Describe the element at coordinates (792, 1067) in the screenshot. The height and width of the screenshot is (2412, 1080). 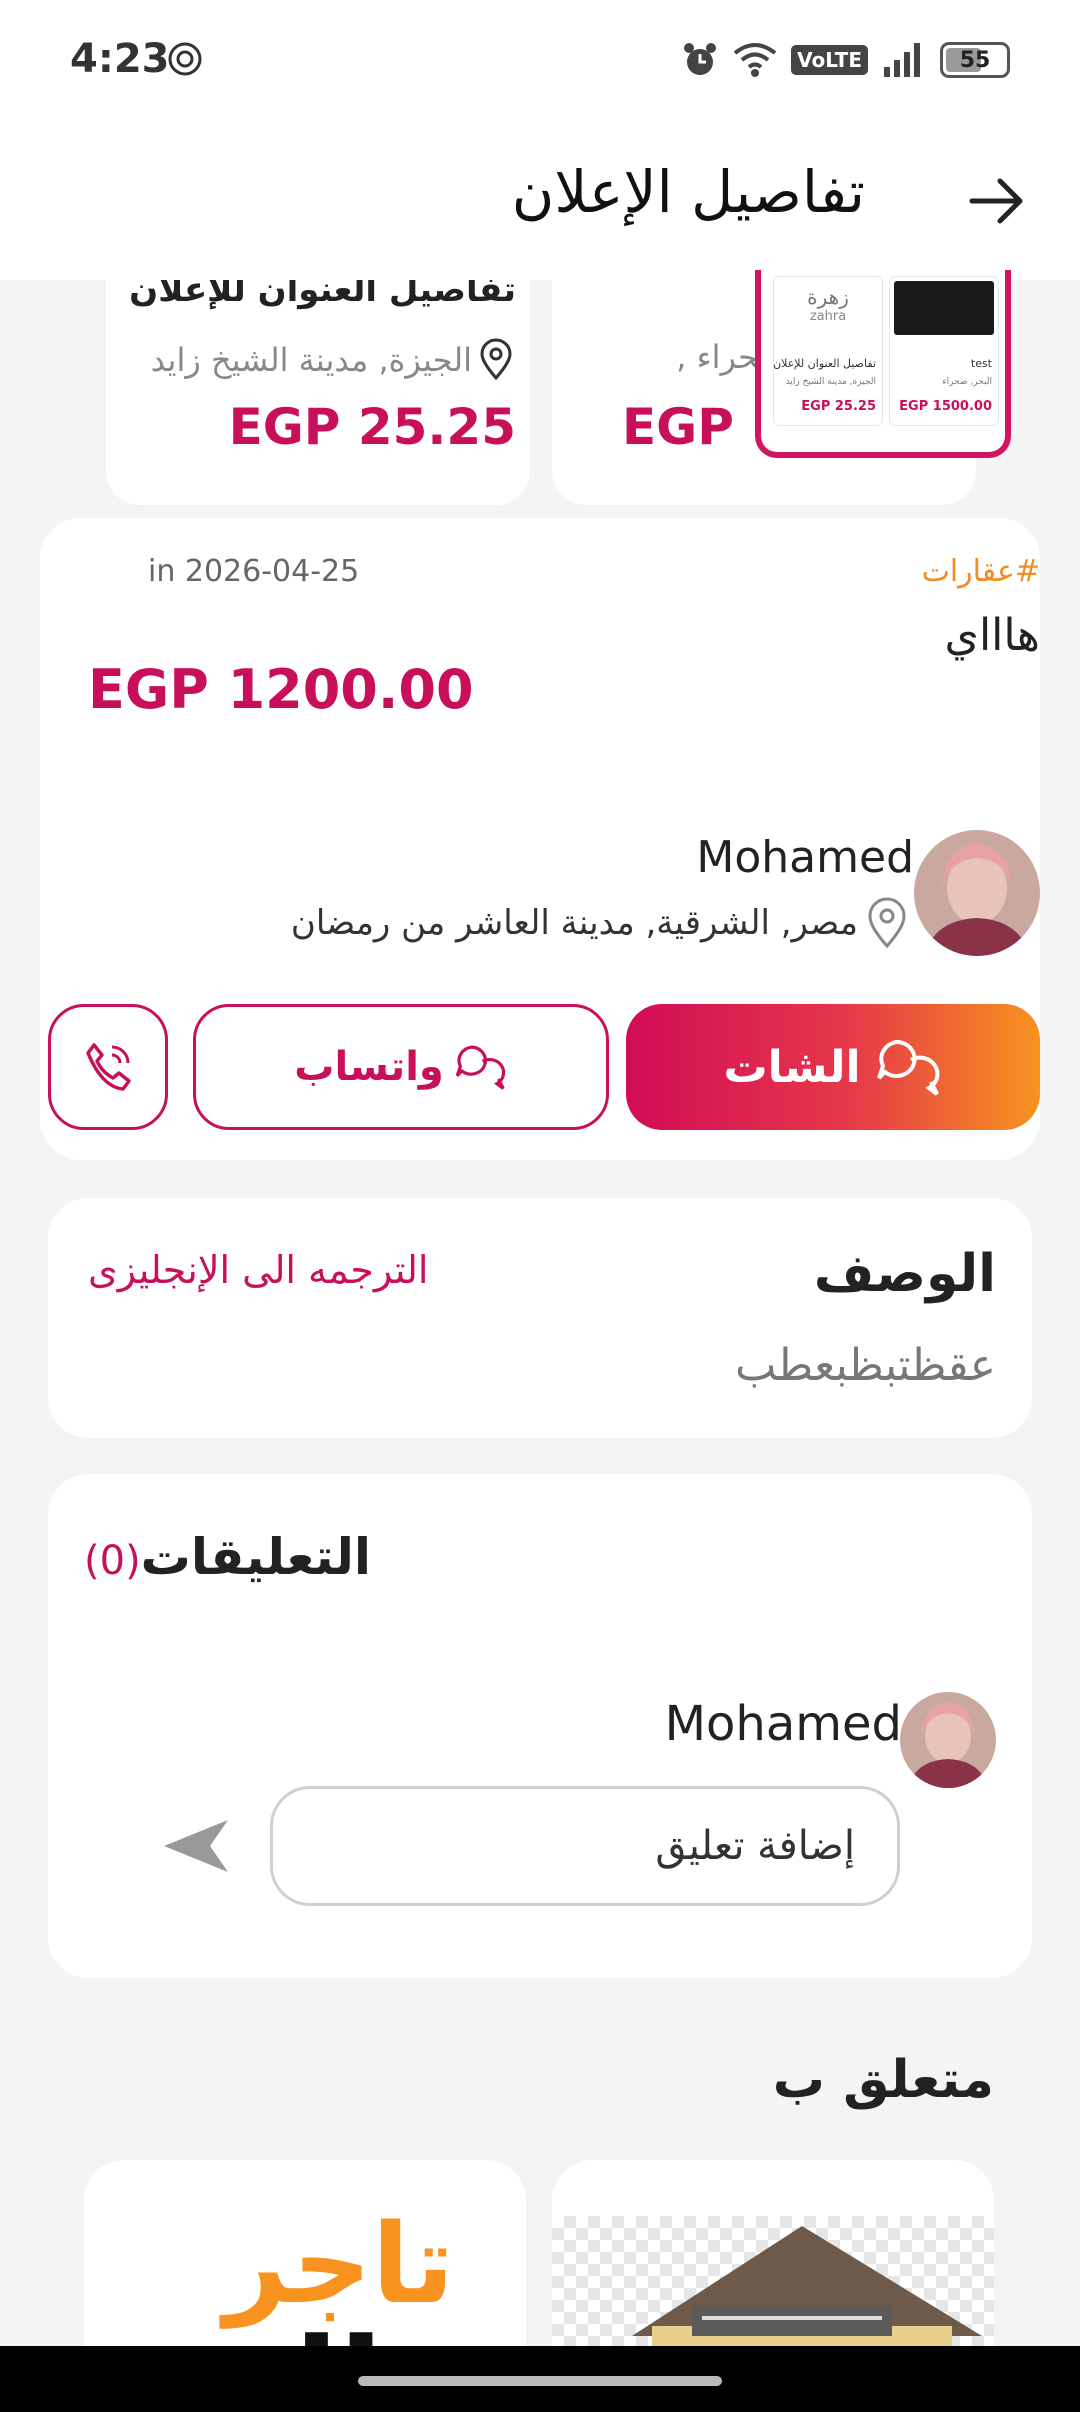
I see `chat-button-label: الشات` at that location.